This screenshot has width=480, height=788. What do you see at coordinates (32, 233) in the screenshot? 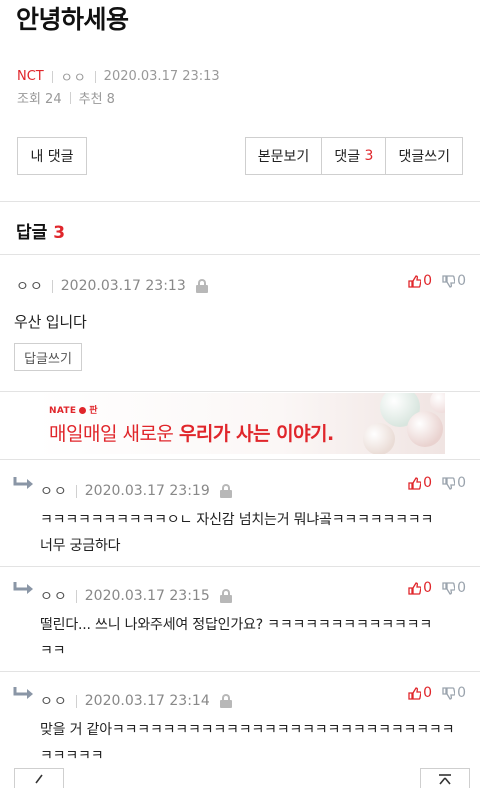
I see `replies-heading-label: 답글` at bounding box center [32, 233].